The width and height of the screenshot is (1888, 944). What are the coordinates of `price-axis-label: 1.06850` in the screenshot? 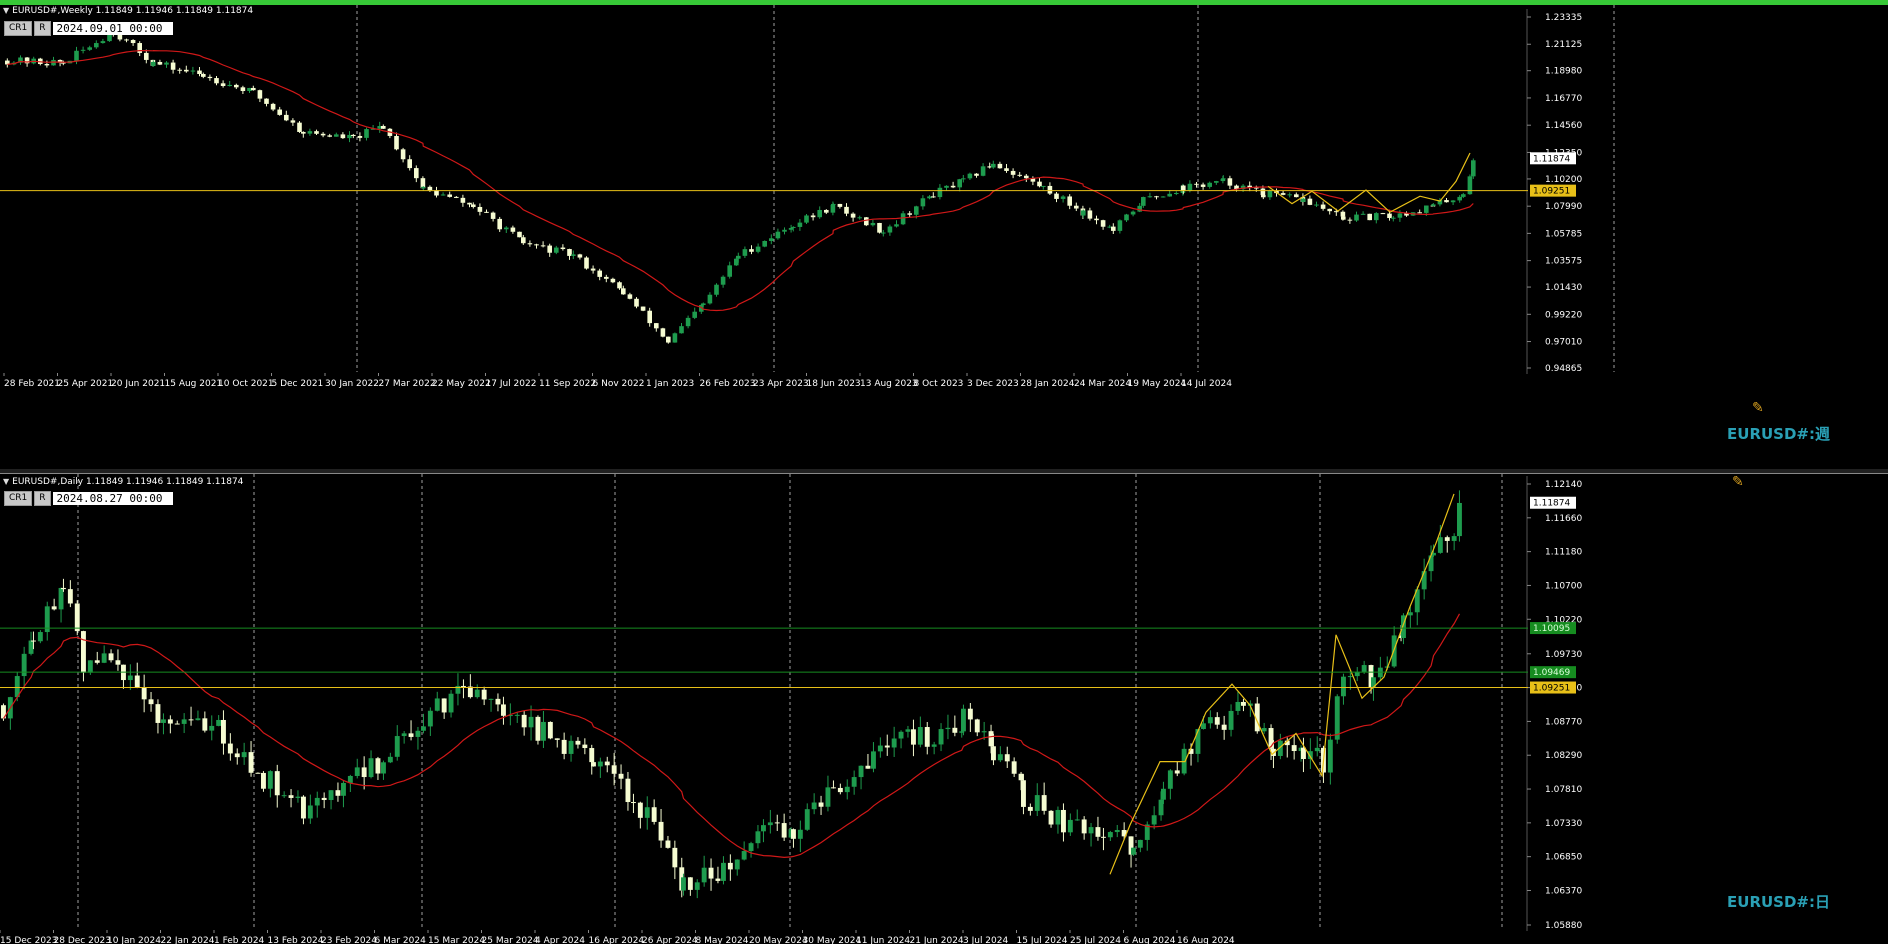 It's located at (1563, 858).